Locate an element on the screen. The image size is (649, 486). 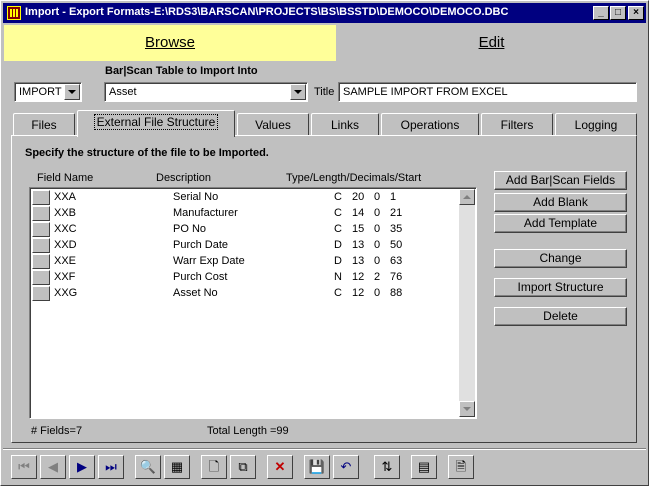
field-name: XXG is located at coordinates (66, 293).